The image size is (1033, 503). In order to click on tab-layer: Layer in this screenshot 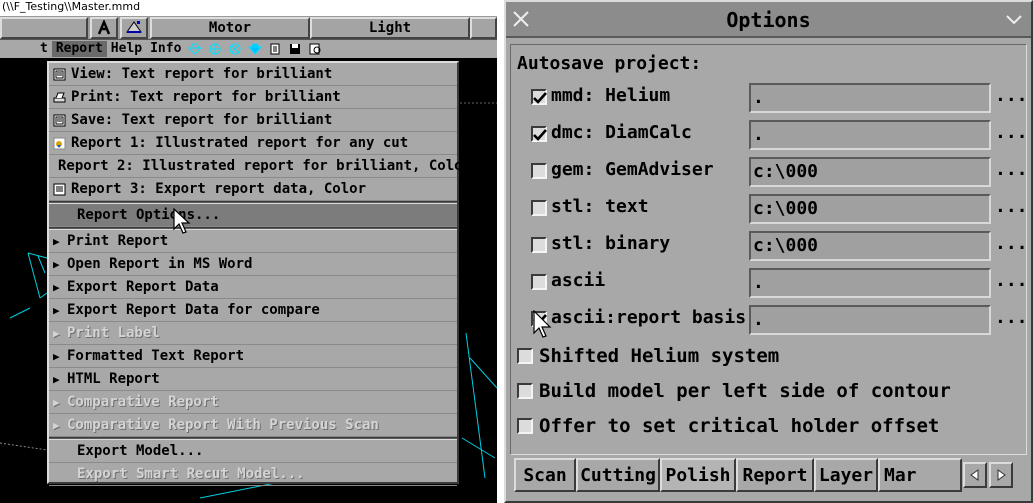, I will do `click(846, 475)`.